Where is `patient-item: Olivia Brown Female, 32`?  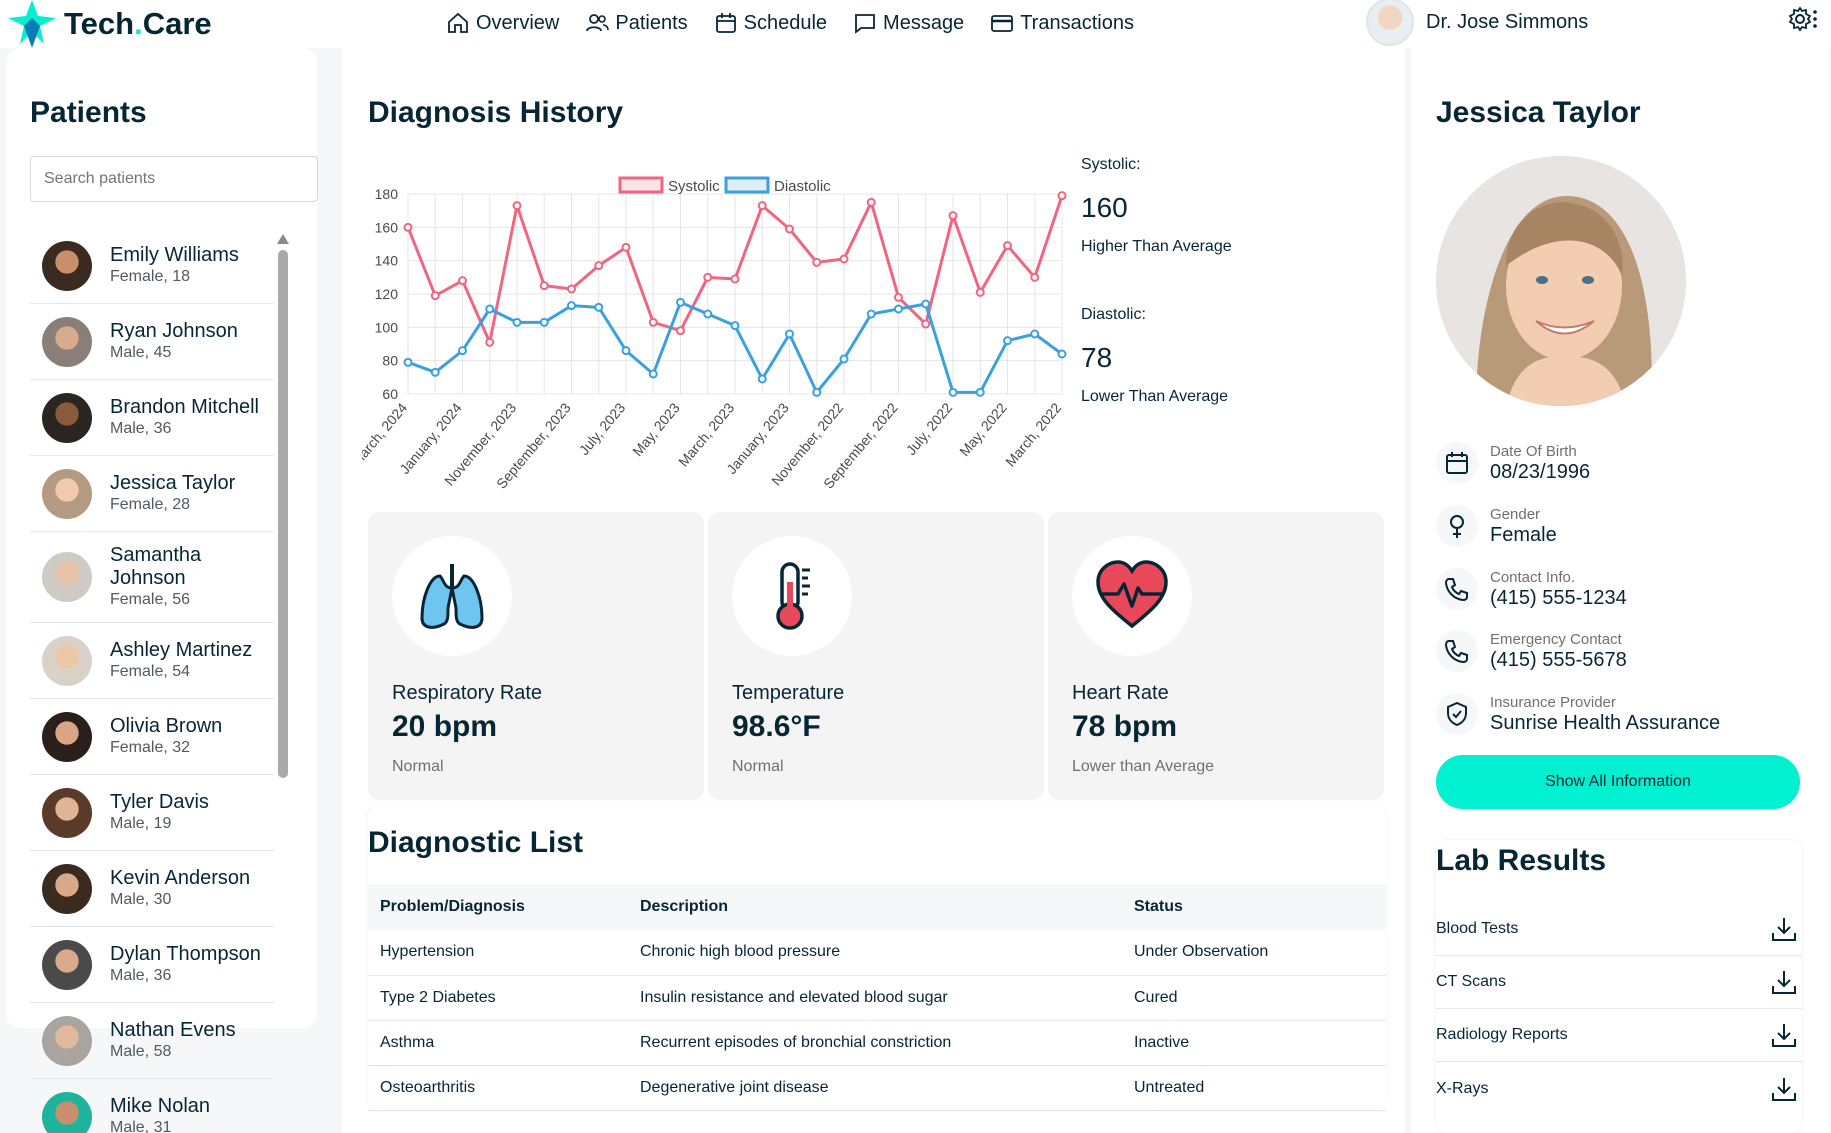 patient-item: Olivia Brown Female, 32 is located at coordinates (152, 737).